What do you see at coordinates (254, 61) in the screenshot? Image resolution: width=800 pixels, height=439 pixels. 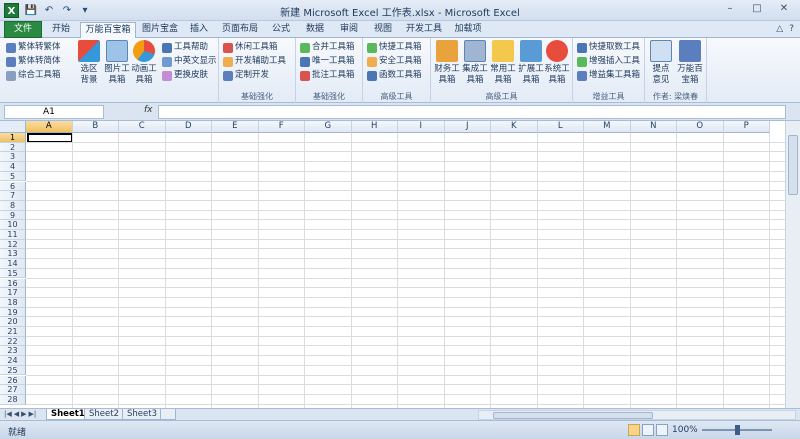 I see `dev-assist-button: 开发辅助工具` at bounding box center [254, 61].